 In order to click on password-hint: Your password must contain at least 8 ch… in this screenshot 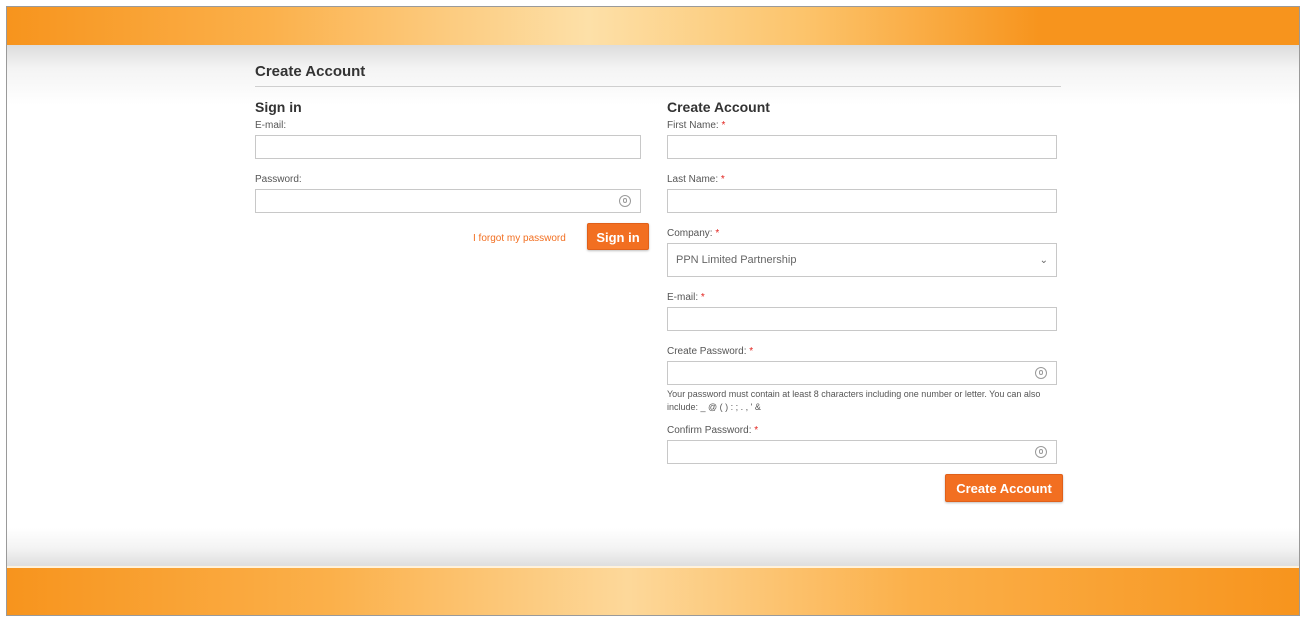, I will do `click(854, 400)`.